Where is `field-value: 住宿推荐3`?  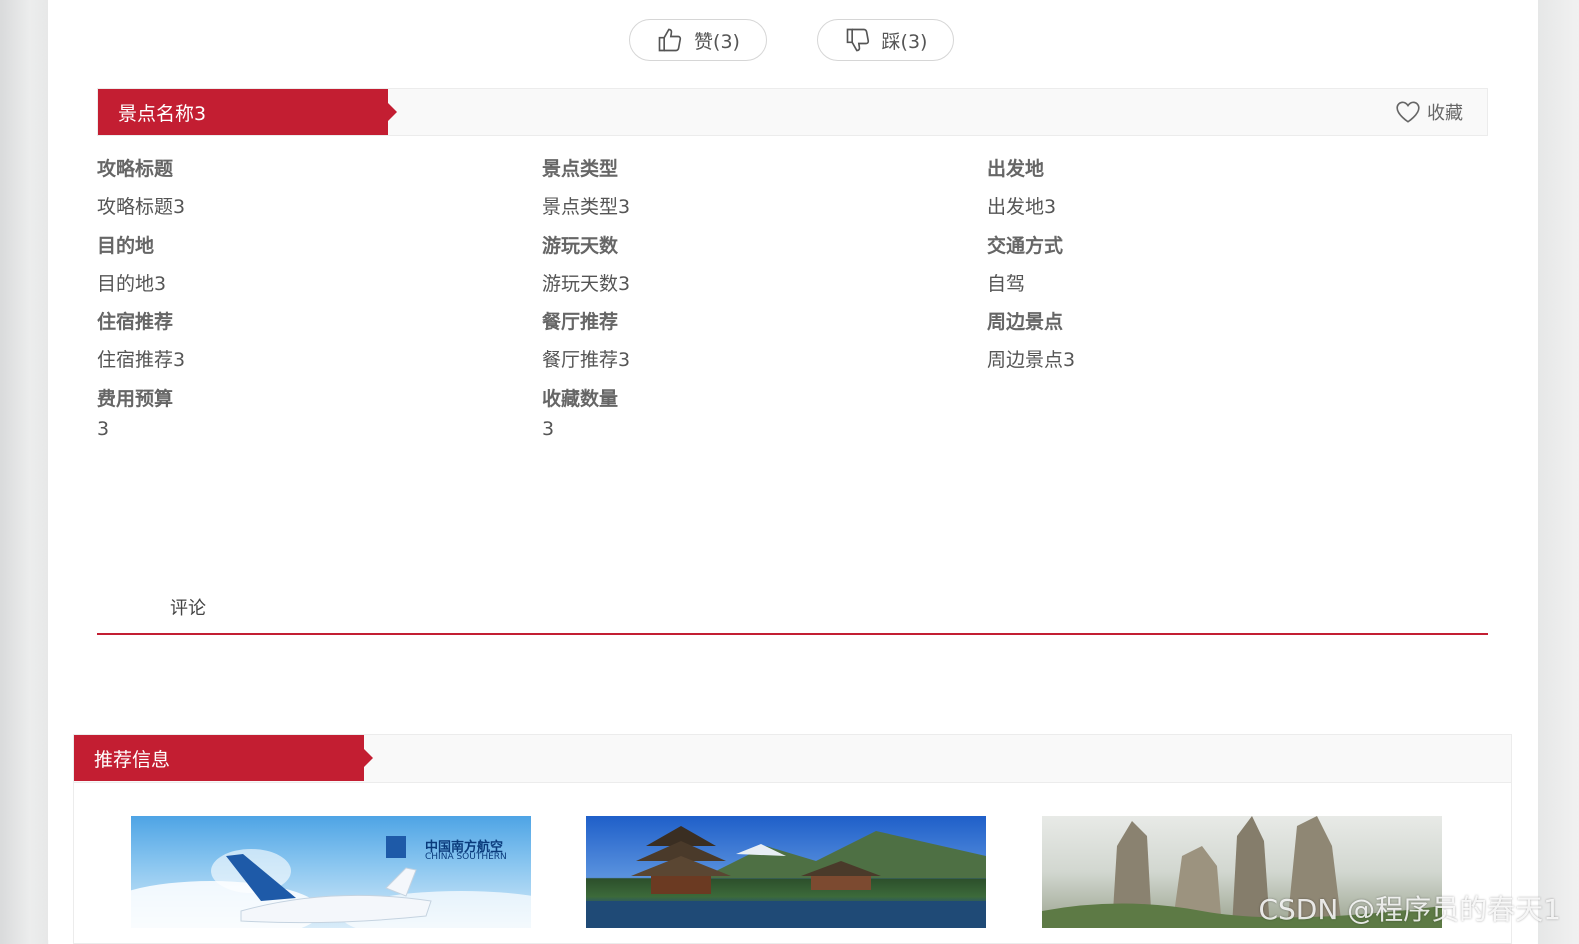 field-value: 住宿推荐3 is located at coordinates (141, 360).